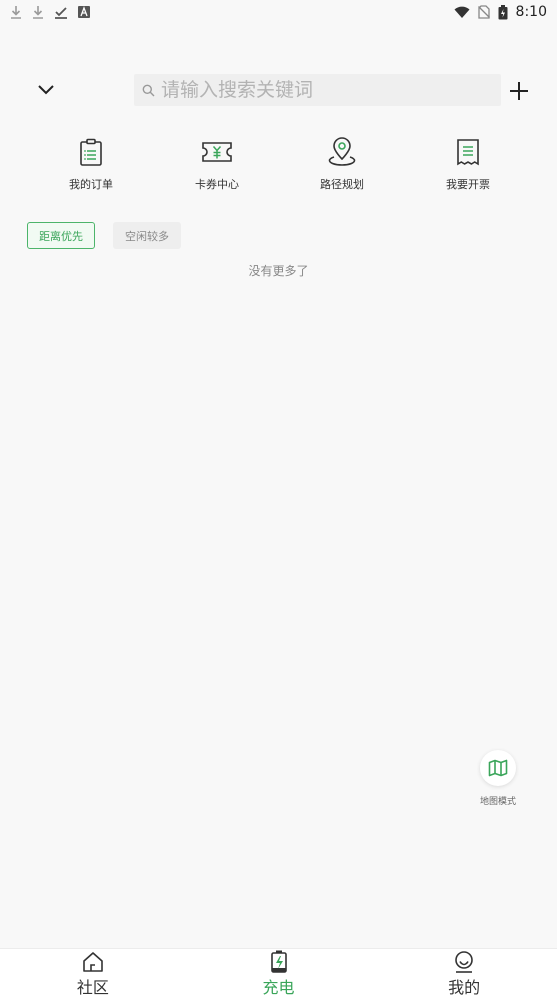 Image resolution: width=557 pixels, height=995 pixels. I want to click on quick-action-label: 路径规划, so click(342, 184).